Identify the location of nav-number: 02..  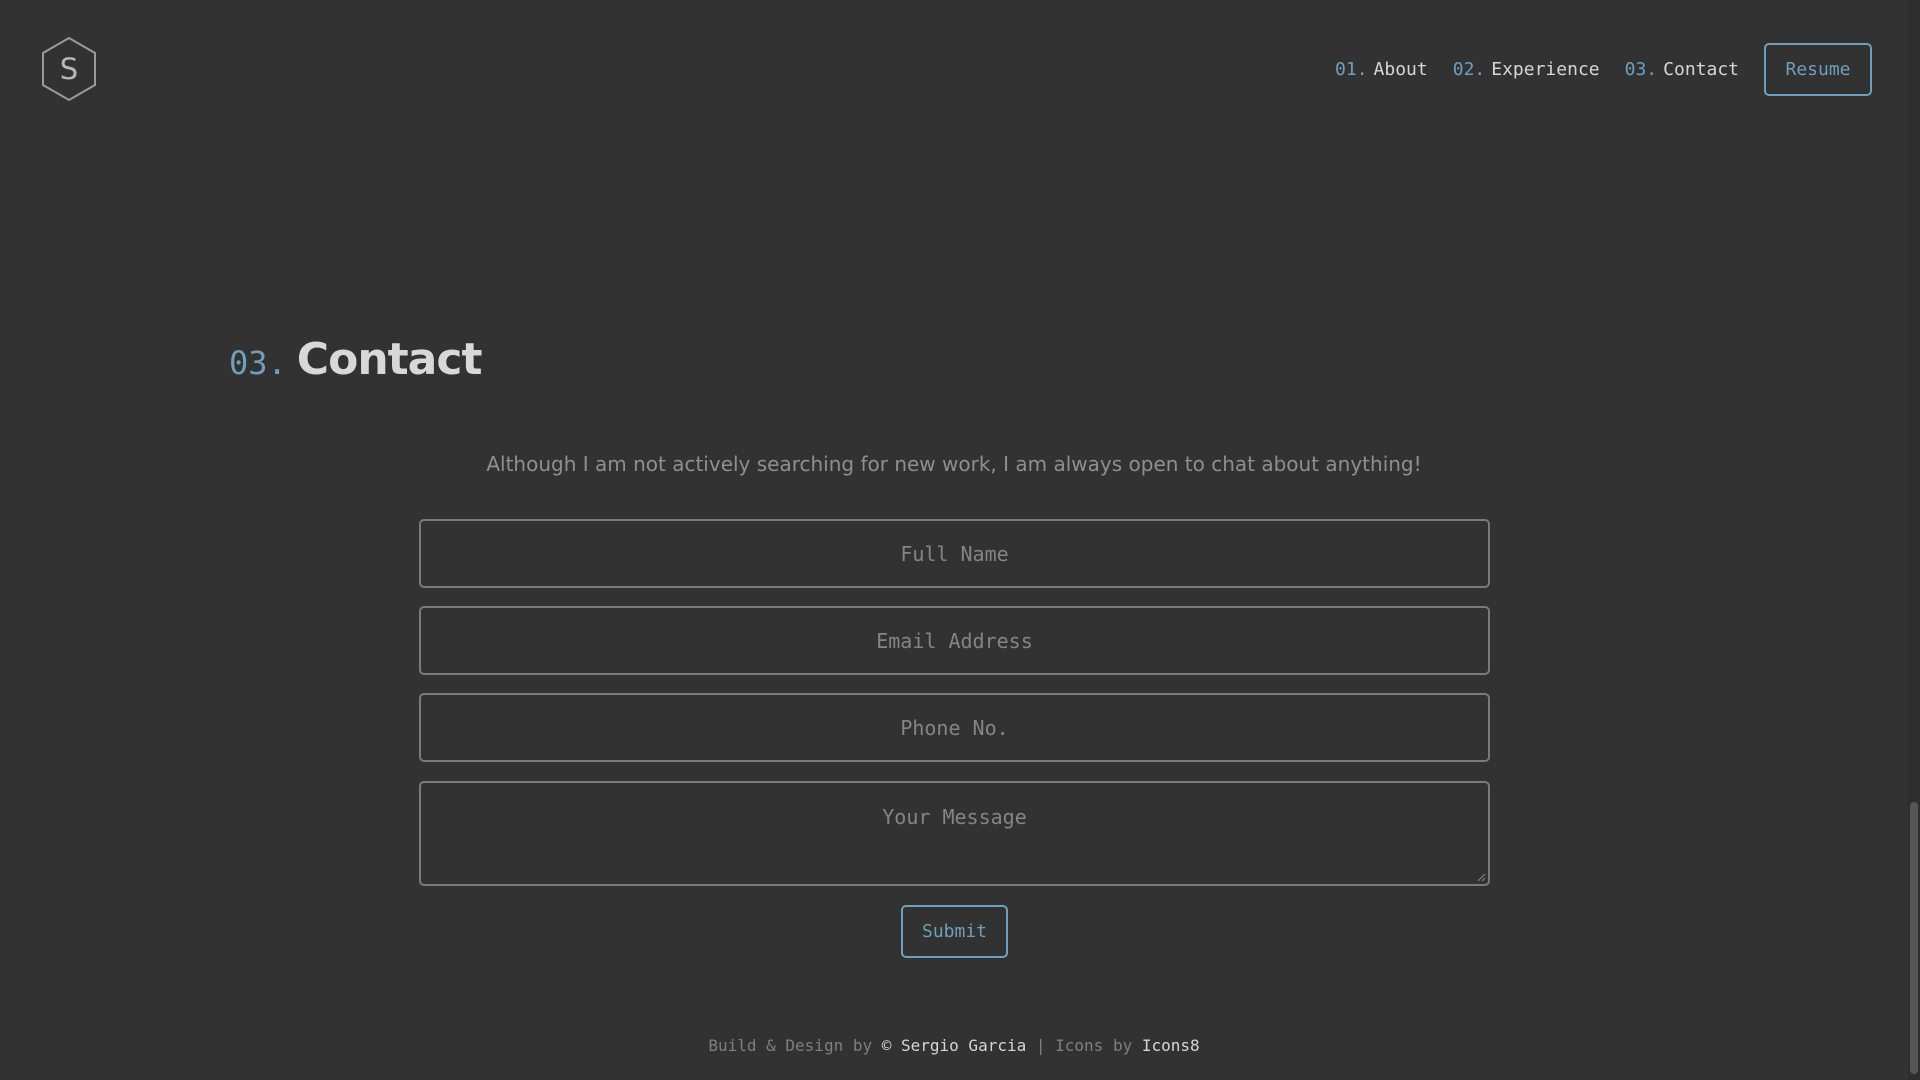
(1469, 69).